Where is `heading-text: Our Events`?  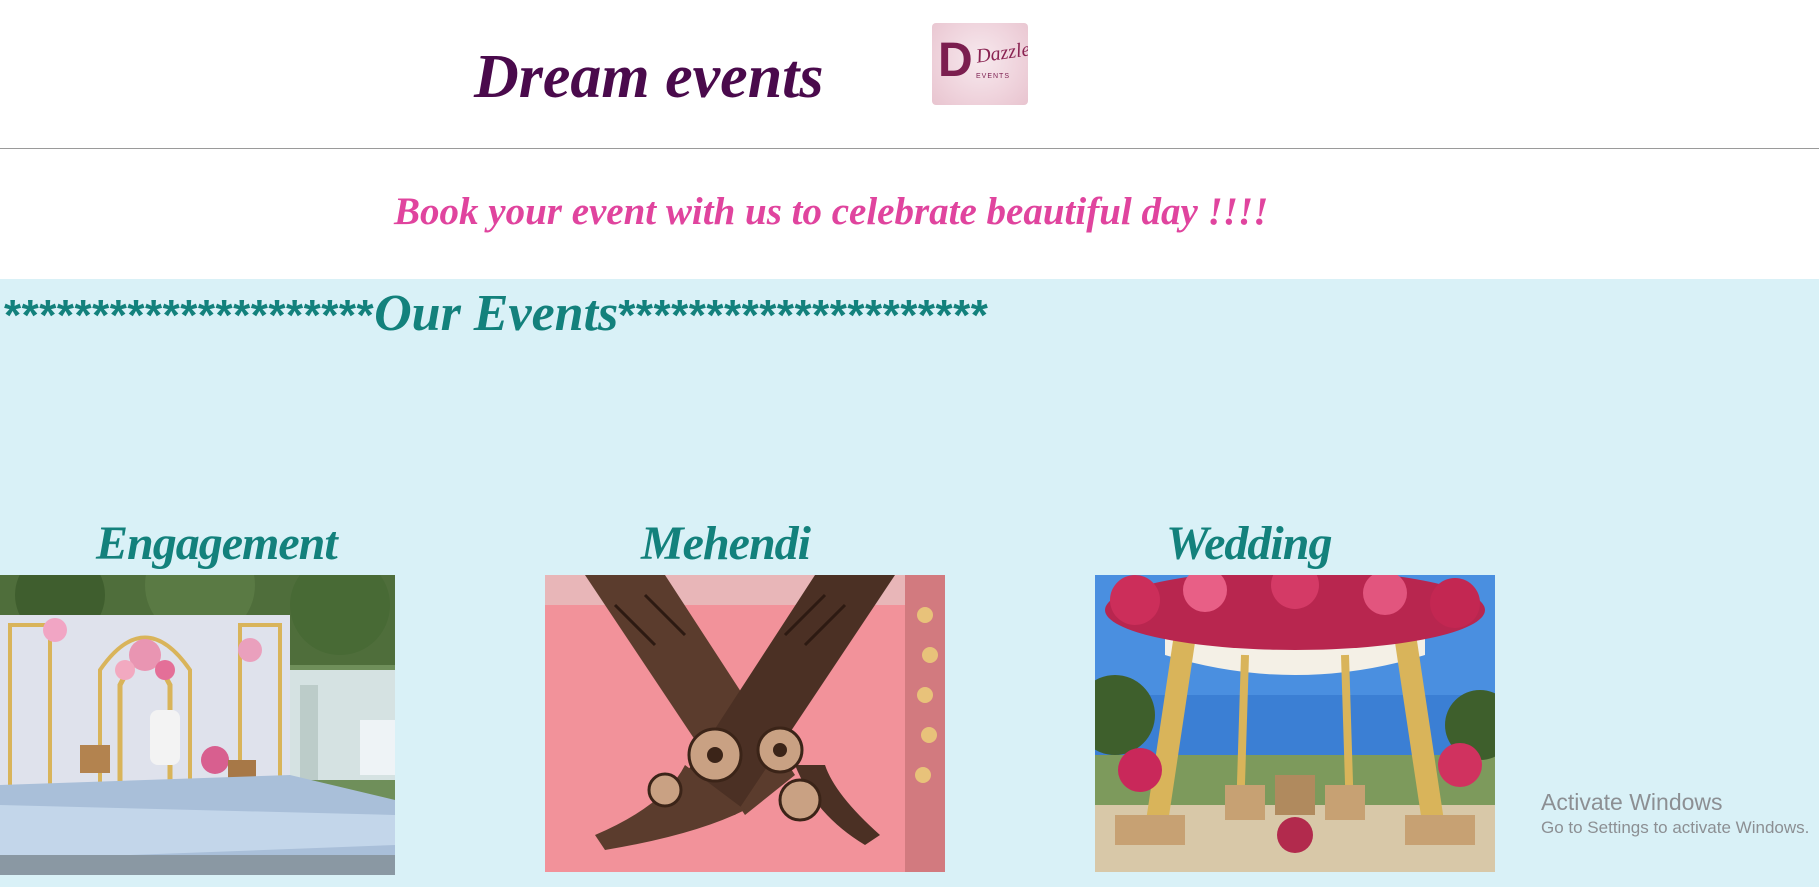
heading-text: Our Events is located at coordinates (496, 313).